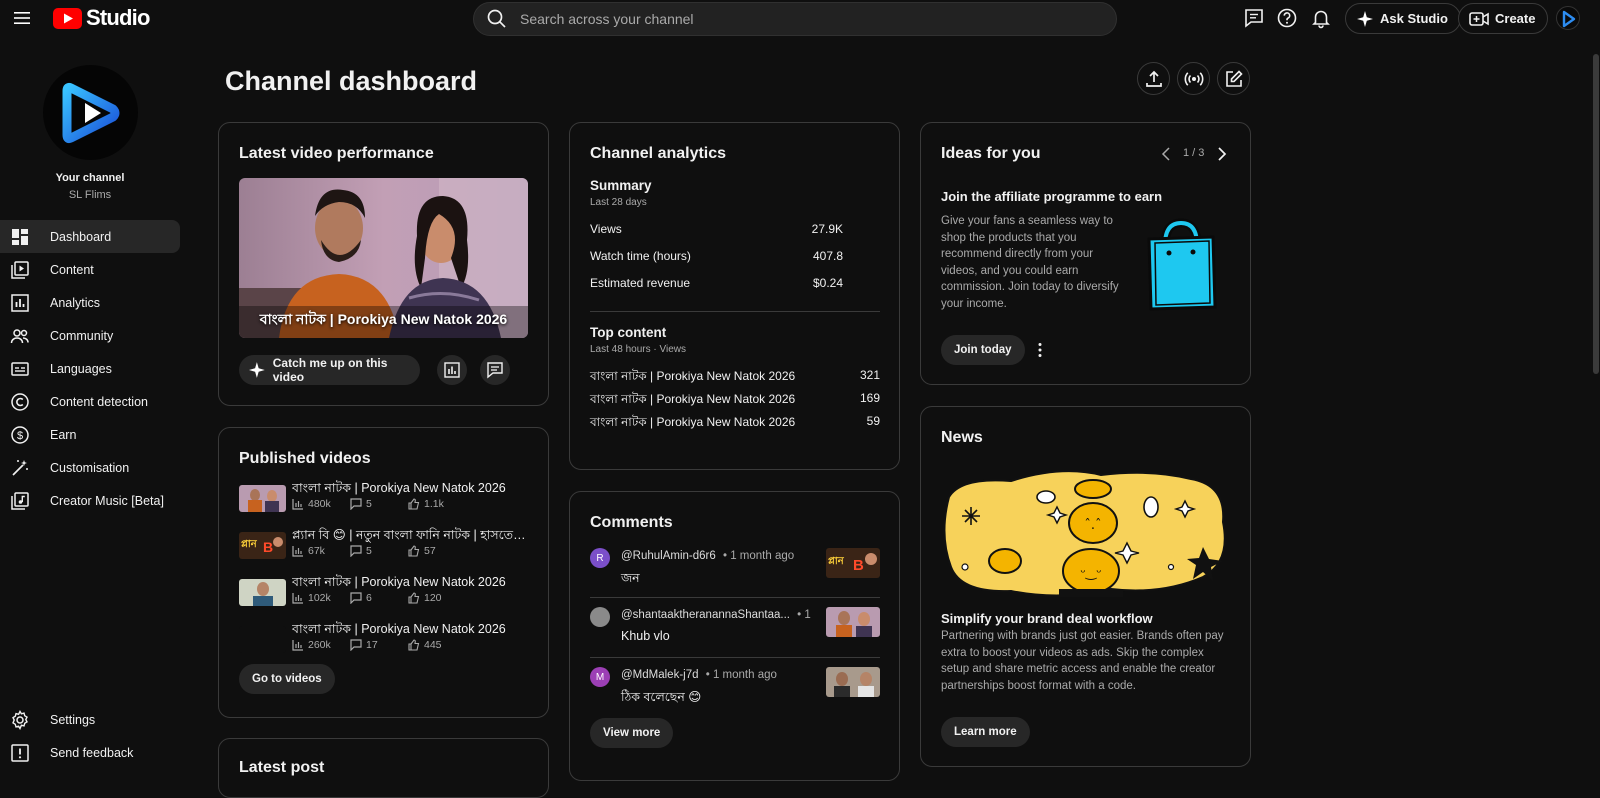 The height and width of the screenshot is (798, 1600). I want to click on news-headline: Simplify your brand deal workflow, so click(1047, 618).